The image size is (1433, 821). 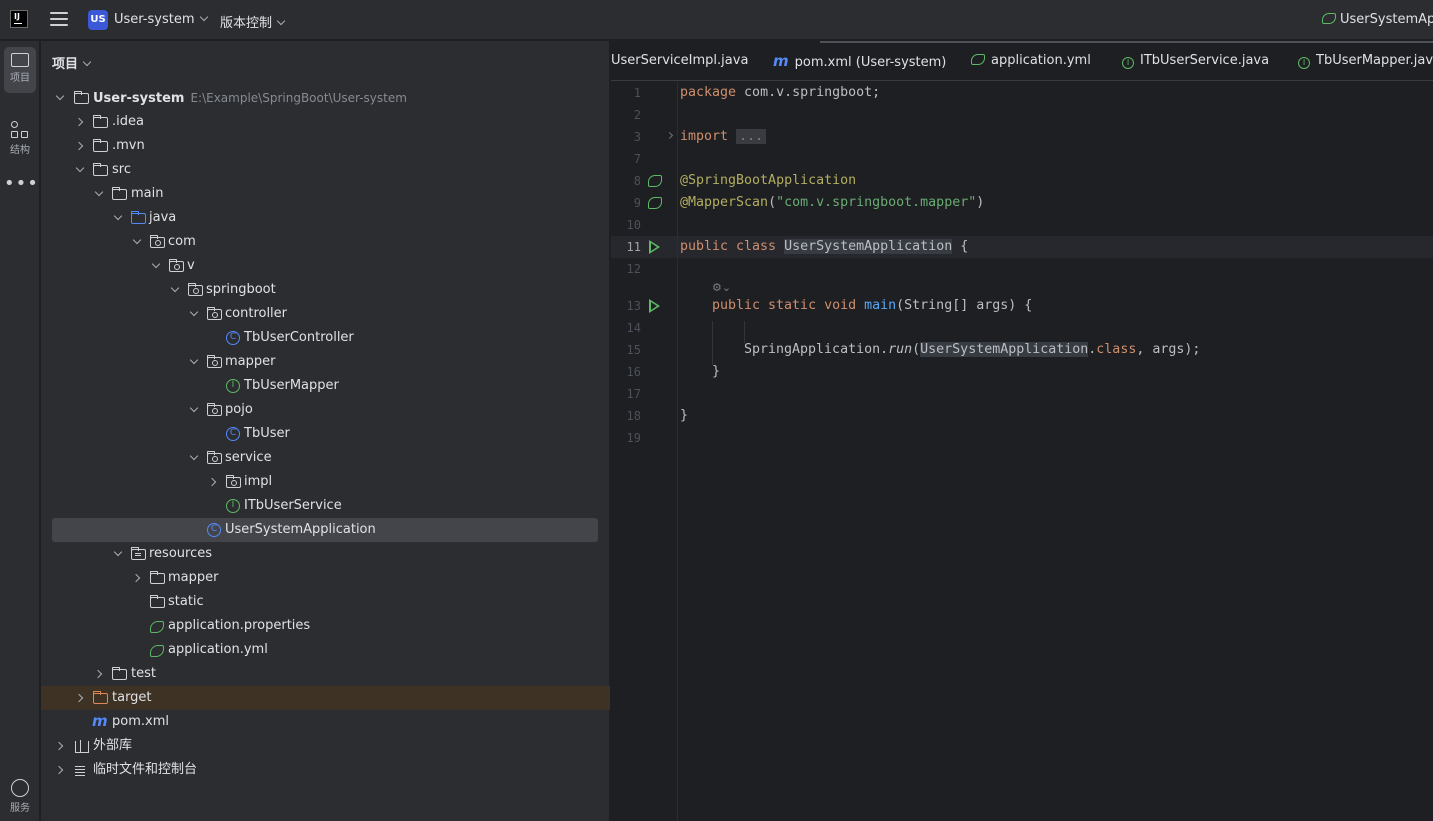 I want to click on tree-item-src: src, so click(x=325, y=170).